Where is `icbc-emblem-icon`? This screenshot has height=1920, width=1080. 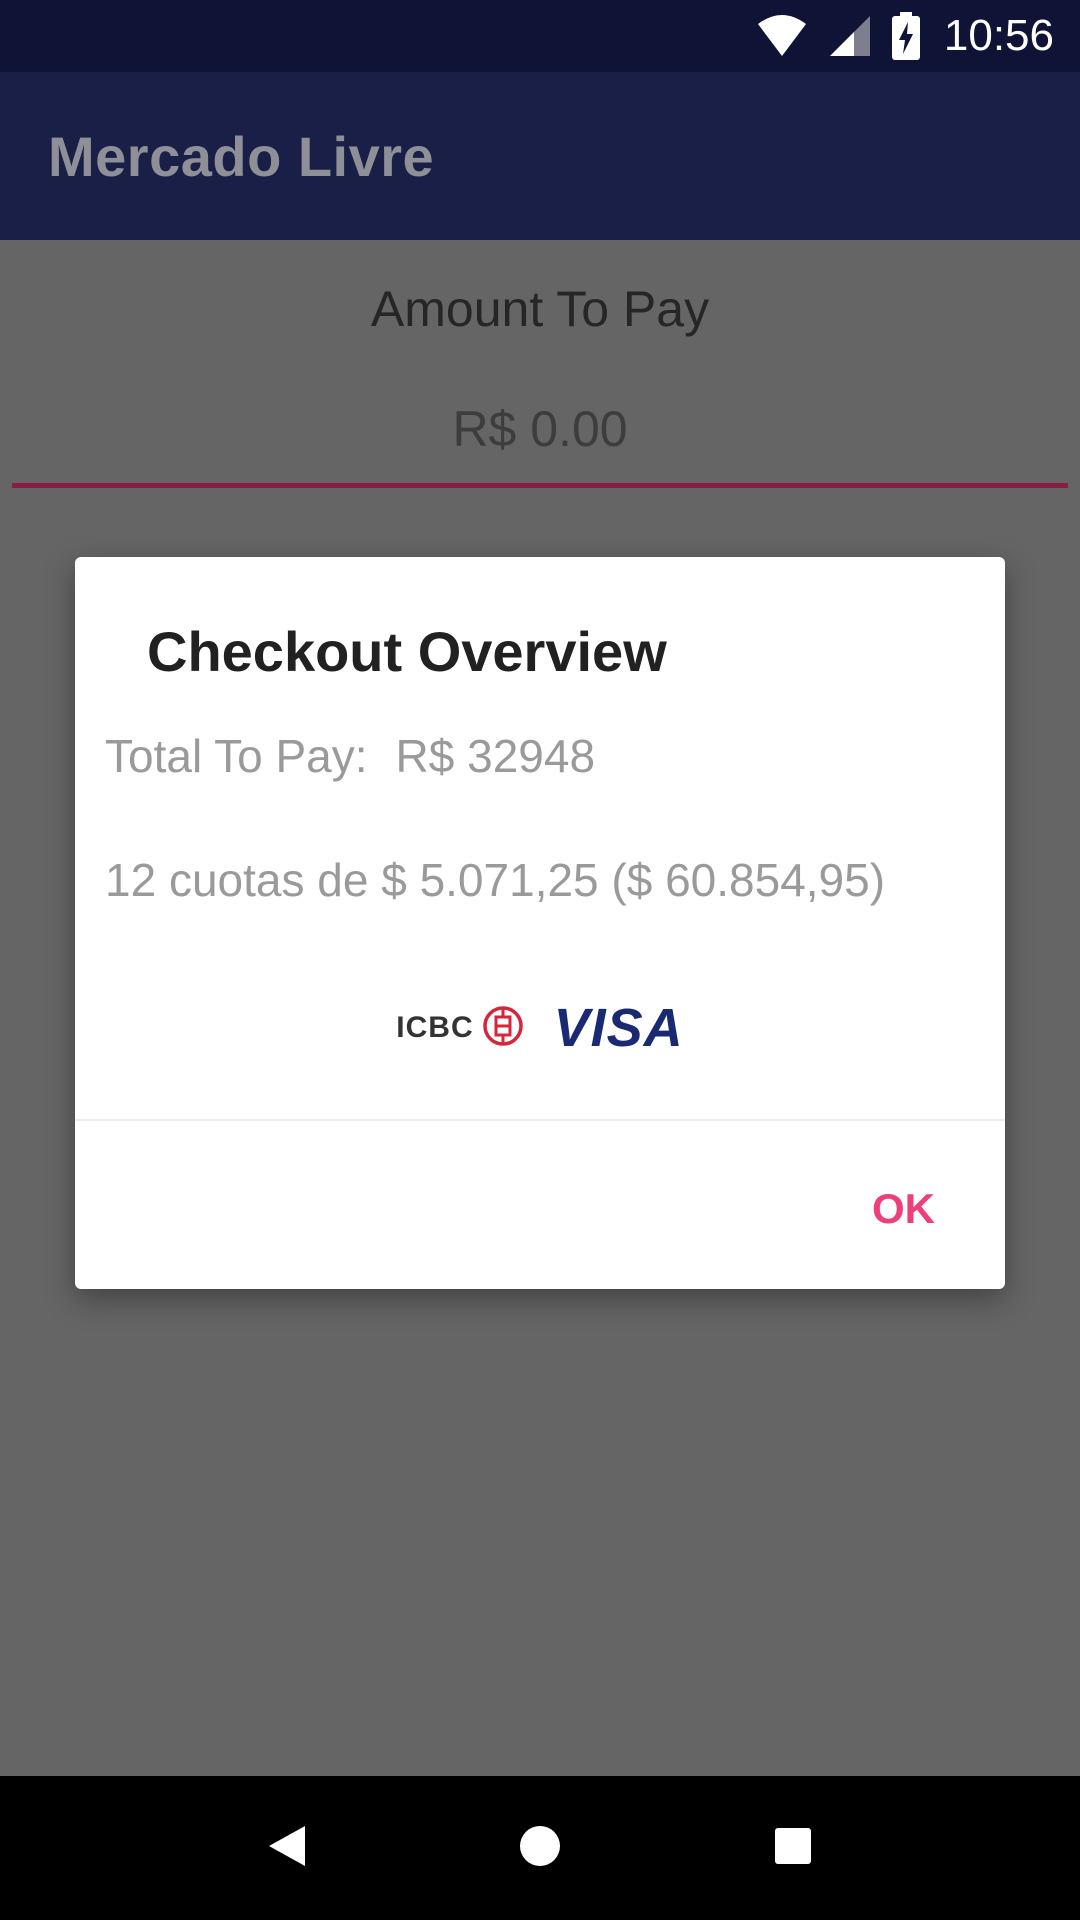
icbc-emblem-icon is located at coordinates (503, 1028).